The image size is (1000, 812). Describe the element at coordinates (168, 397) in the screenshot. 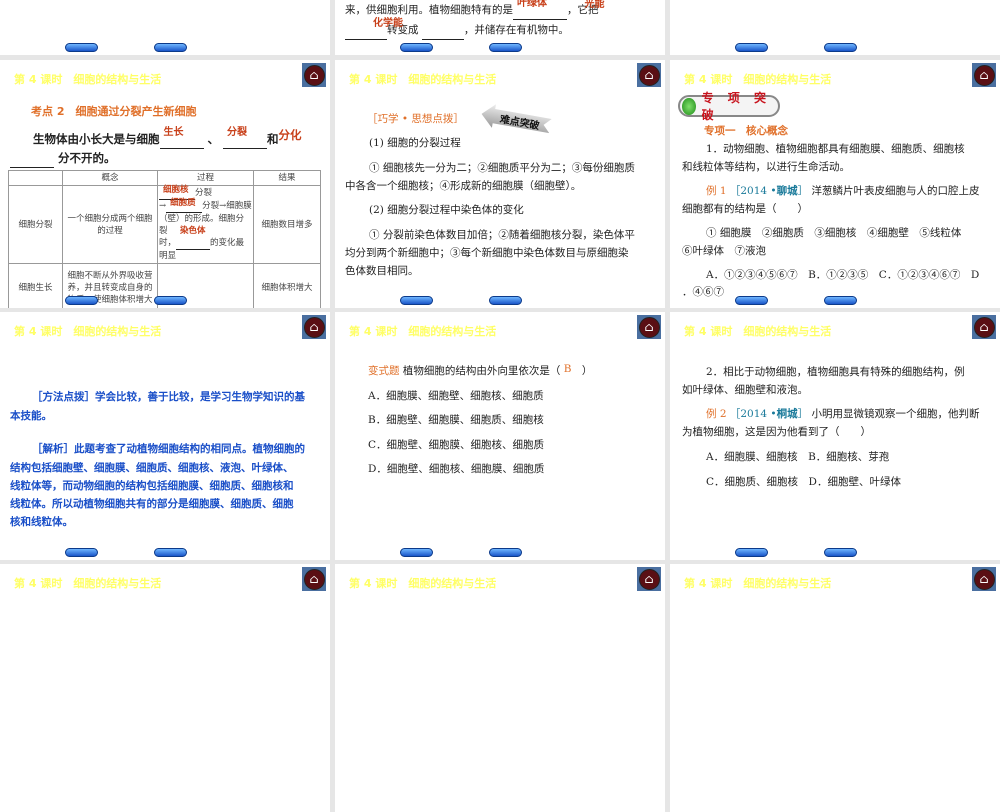

I see `text-line: ［方法点拨］学会比较，善于比较，是学习生物学知识的基` at that location.